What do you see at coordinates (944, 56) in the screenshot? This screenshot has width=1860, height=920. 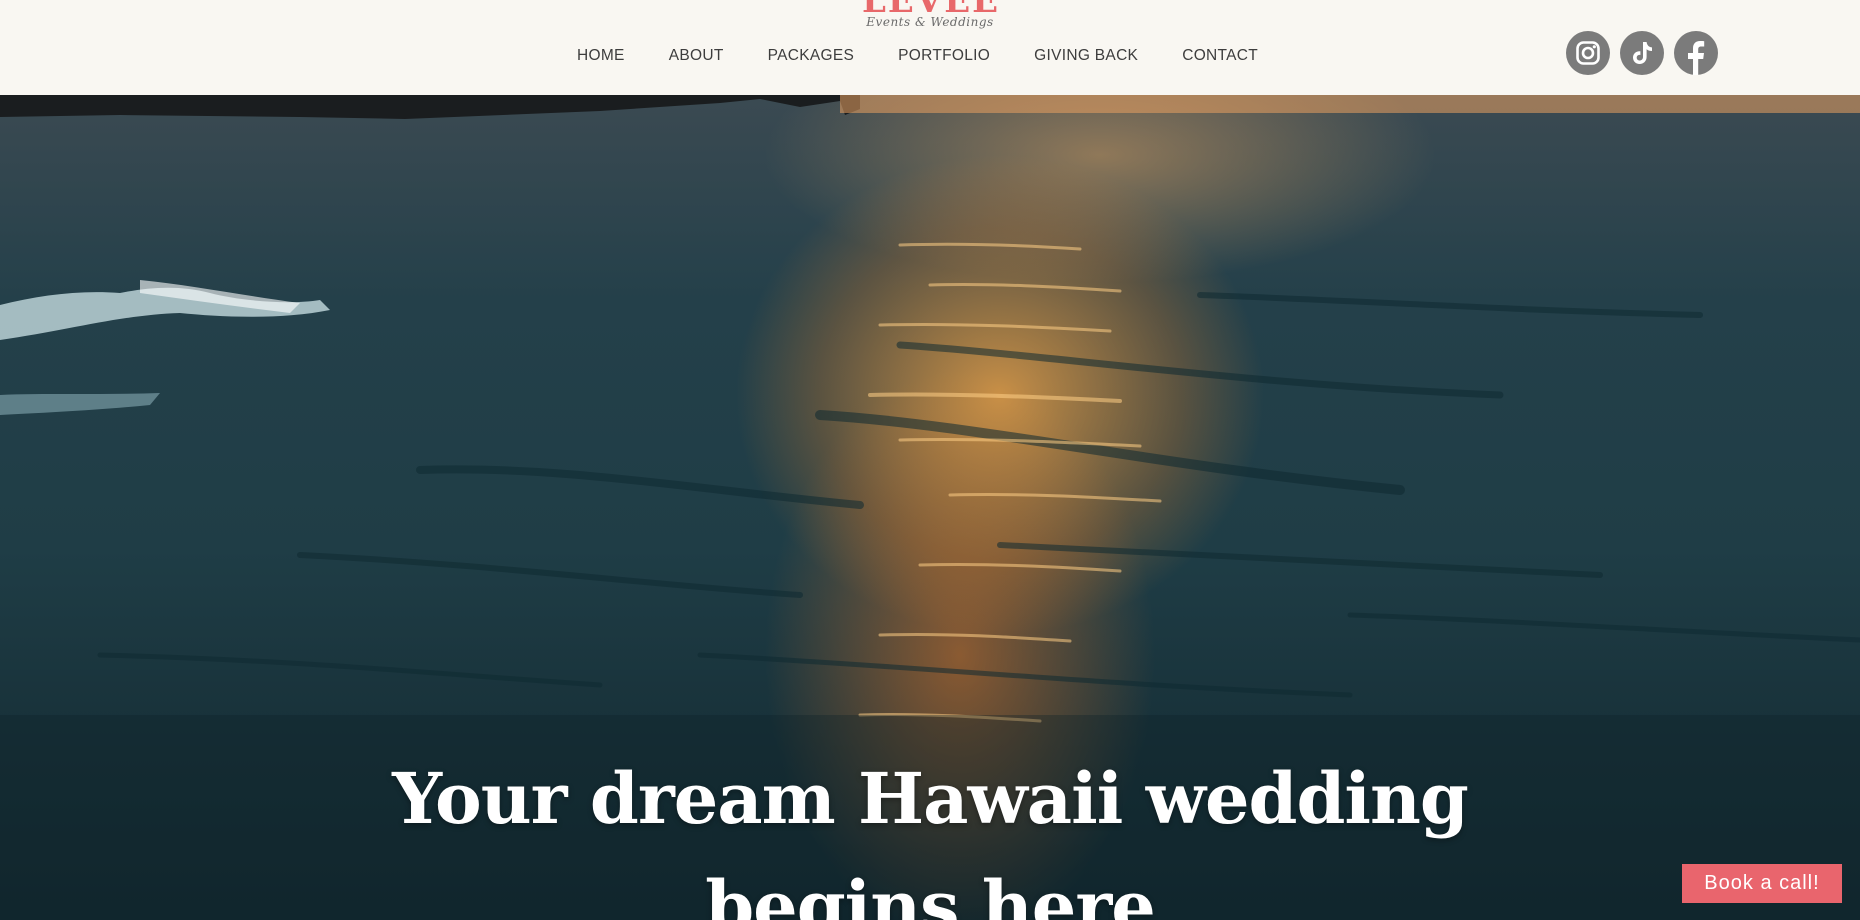 I see `nav-portfolio: PORTFOLIO` at bounding box center [944, 56].